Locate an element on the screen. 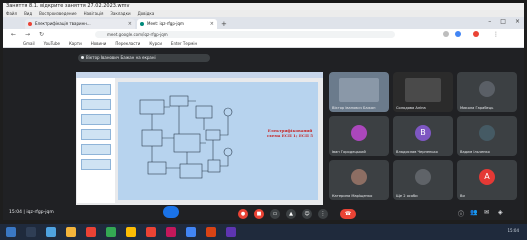  browser-tab-active: Meet: iqz-rfgp-jqm × is located at coordinates (177, 24).